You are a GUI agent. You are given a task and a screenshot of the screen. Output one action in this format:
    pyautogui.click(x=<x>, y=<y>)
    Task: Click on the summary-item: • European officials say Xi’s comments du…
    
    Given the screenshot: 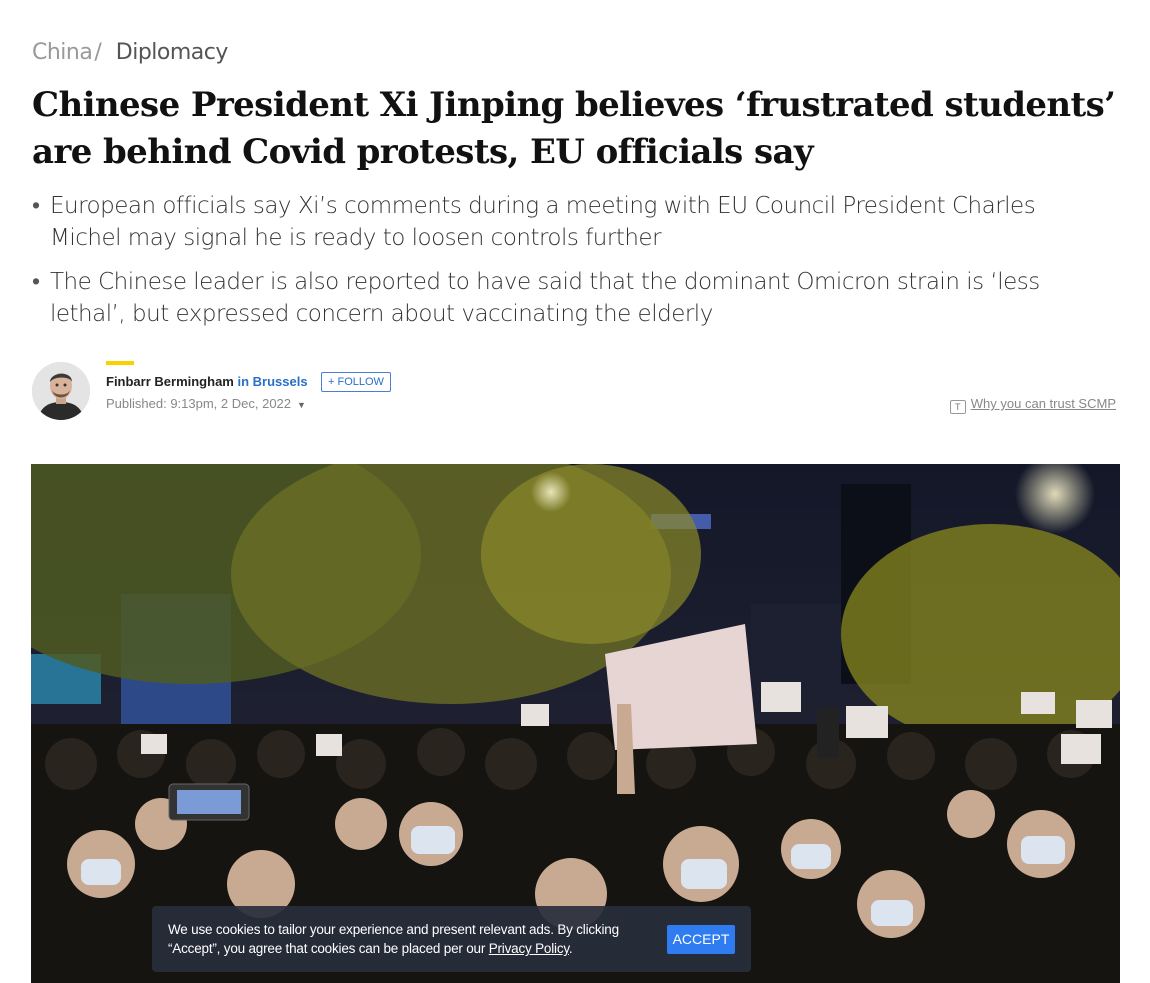 What is the action you would take?
    pyautogui.click(x=572, y=222)
    